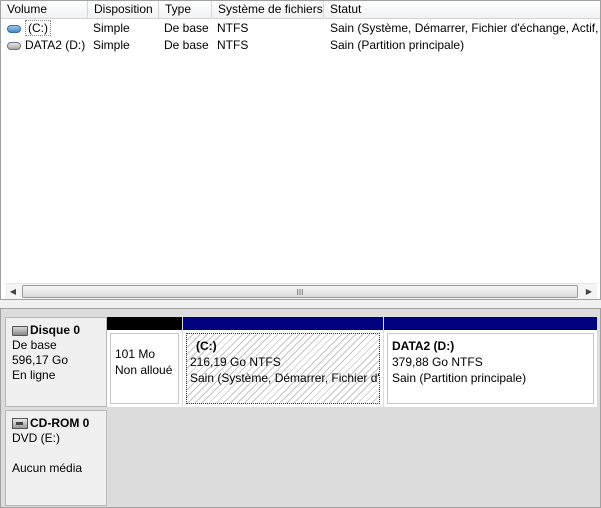 This screenshot has width=601, height=508. Describe the element at coordinates (44, 10) in the screenshot. I see `column-header-volume: Volume` at that location.